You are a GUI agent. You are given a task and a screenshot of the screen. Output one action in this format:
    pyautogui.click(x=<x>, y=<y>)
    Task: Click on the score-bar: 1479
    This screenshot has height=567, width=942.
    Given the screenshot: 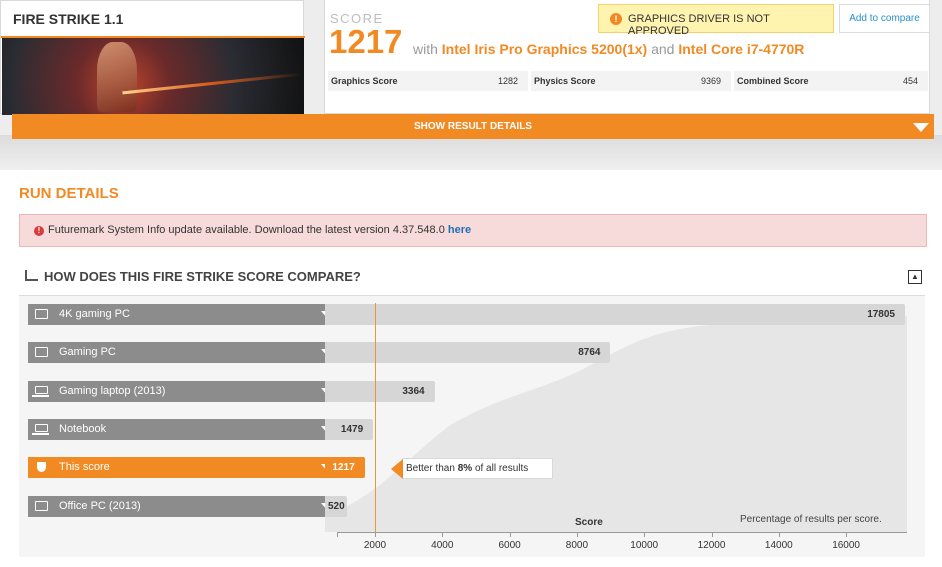 What is the action you would take?
    pyautogui.click(x=349, y=429)
    